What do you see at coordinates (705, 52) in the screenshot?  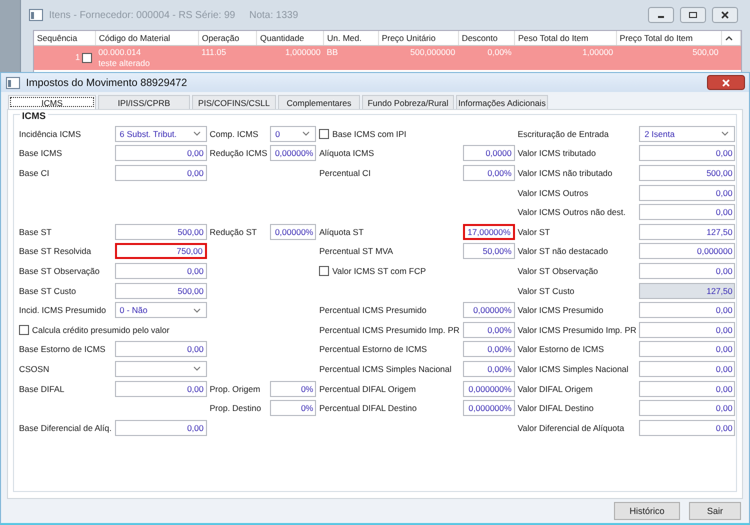 I see `table-cell: 500,00` at bounding box center [705, 52].